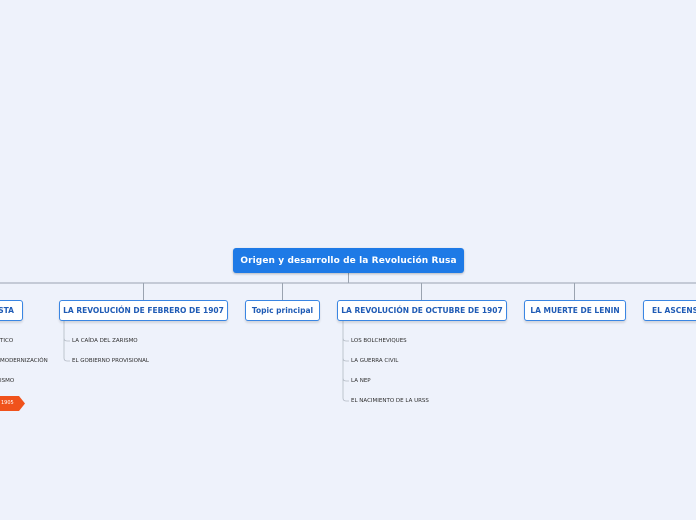 The width and height of the screenshot is (696, 520). I want to click on leaf-topic-nep: LA NEP, so click(361, 381).